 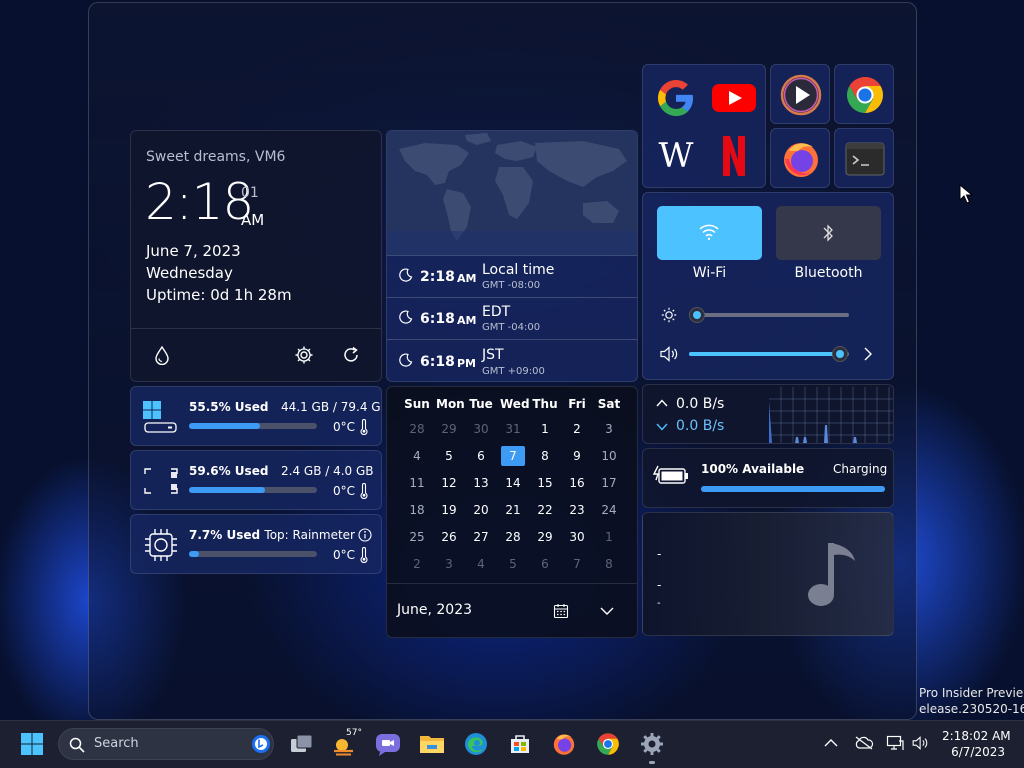 I want to click on volume-slider, so click(x=769, y=354).